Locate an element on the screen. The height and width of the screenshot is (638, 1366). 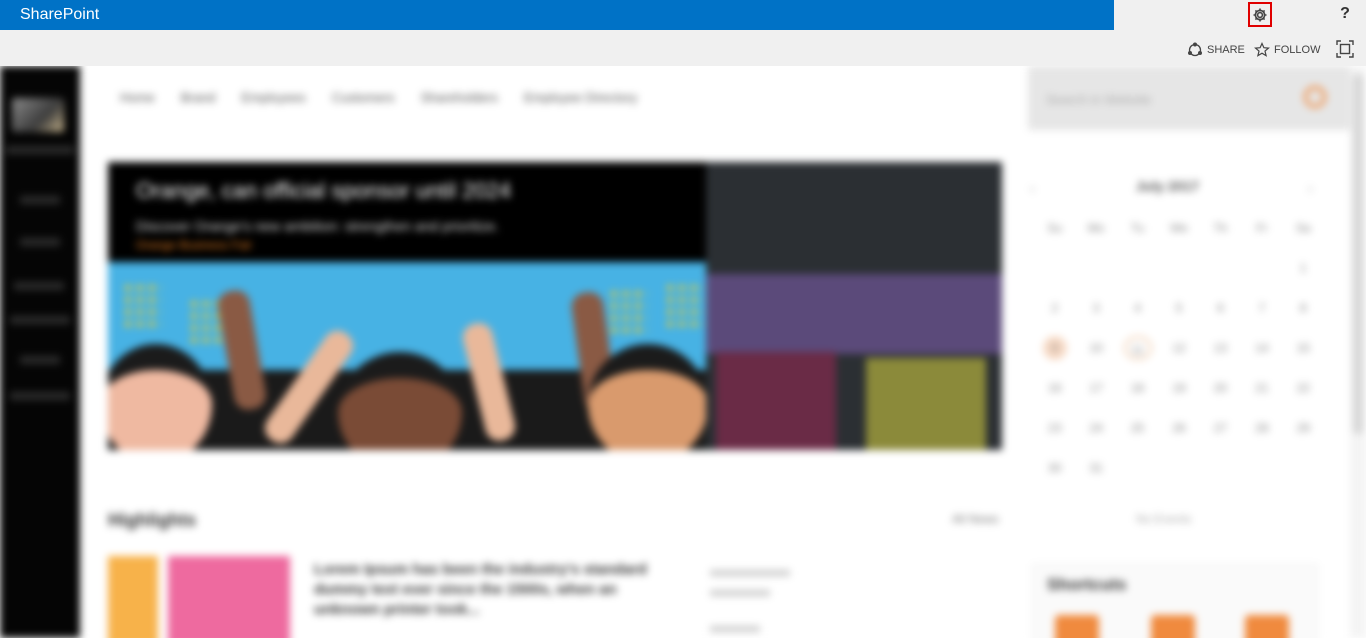
calendar-day: 24 is located at coordinates (1095, 428).